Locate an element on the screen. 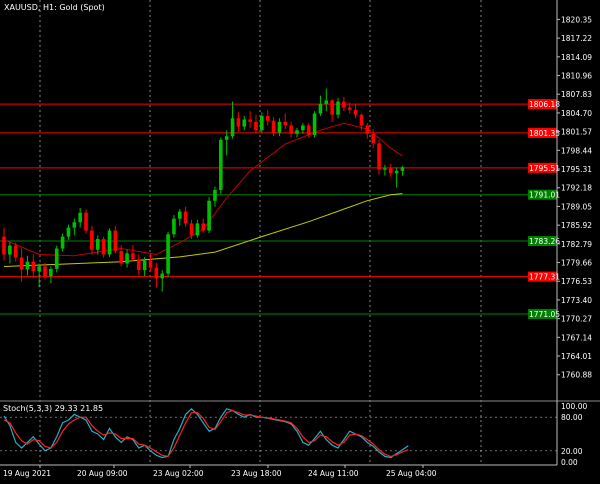 Image resolution: width=600 pixels, height=484 pixels. level-price-label: 1777.31 is located at coordinates (544, 277).